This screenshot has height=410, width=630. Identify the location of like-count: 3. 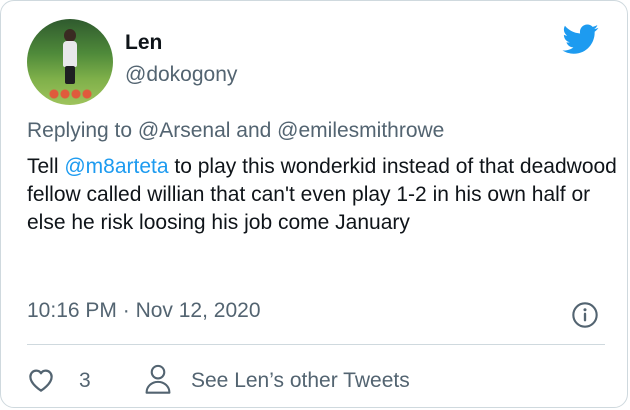
(85, 381).